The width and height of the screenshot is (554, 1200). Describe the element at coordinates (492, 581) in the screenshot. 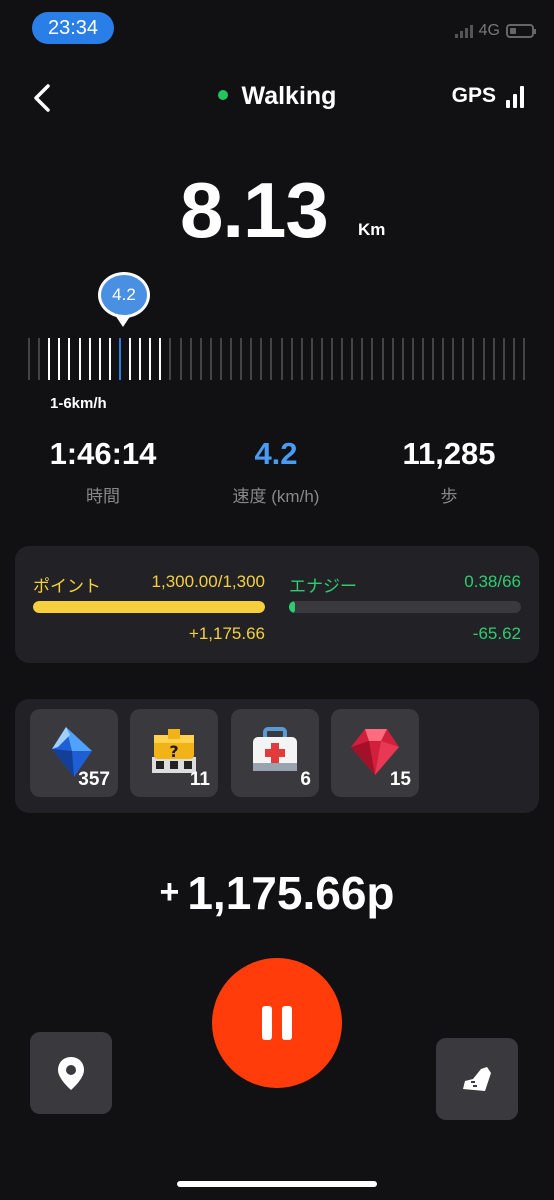

I see `energy-value: 0.38/66` at that location.